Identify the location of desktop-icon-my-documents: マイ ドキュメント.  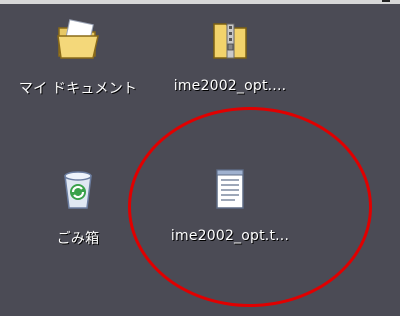
(78, 56).